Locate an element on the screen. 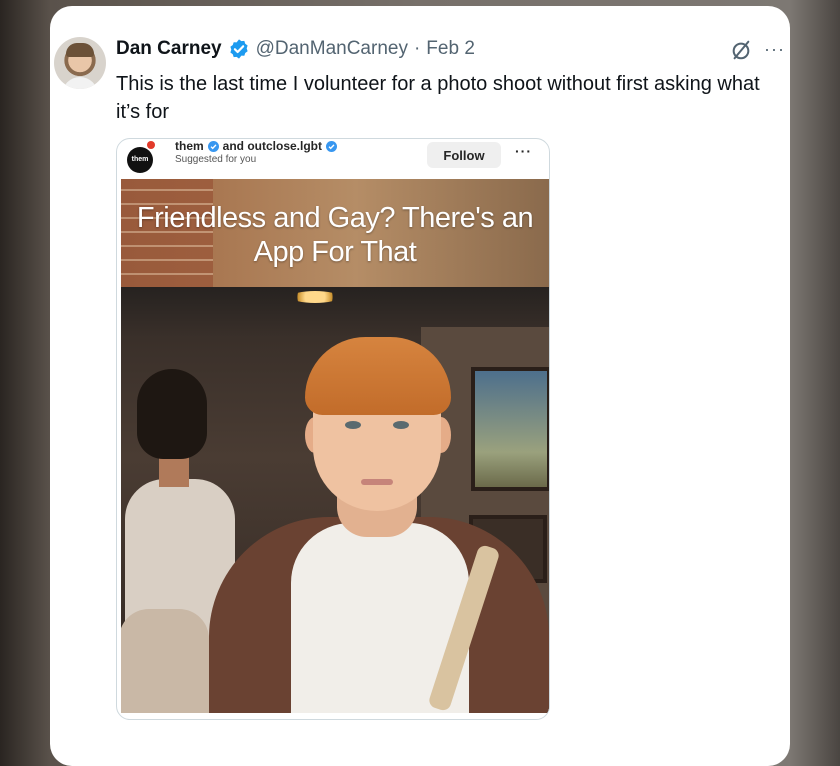  subject-mouth is located at coordinates (377, 482).